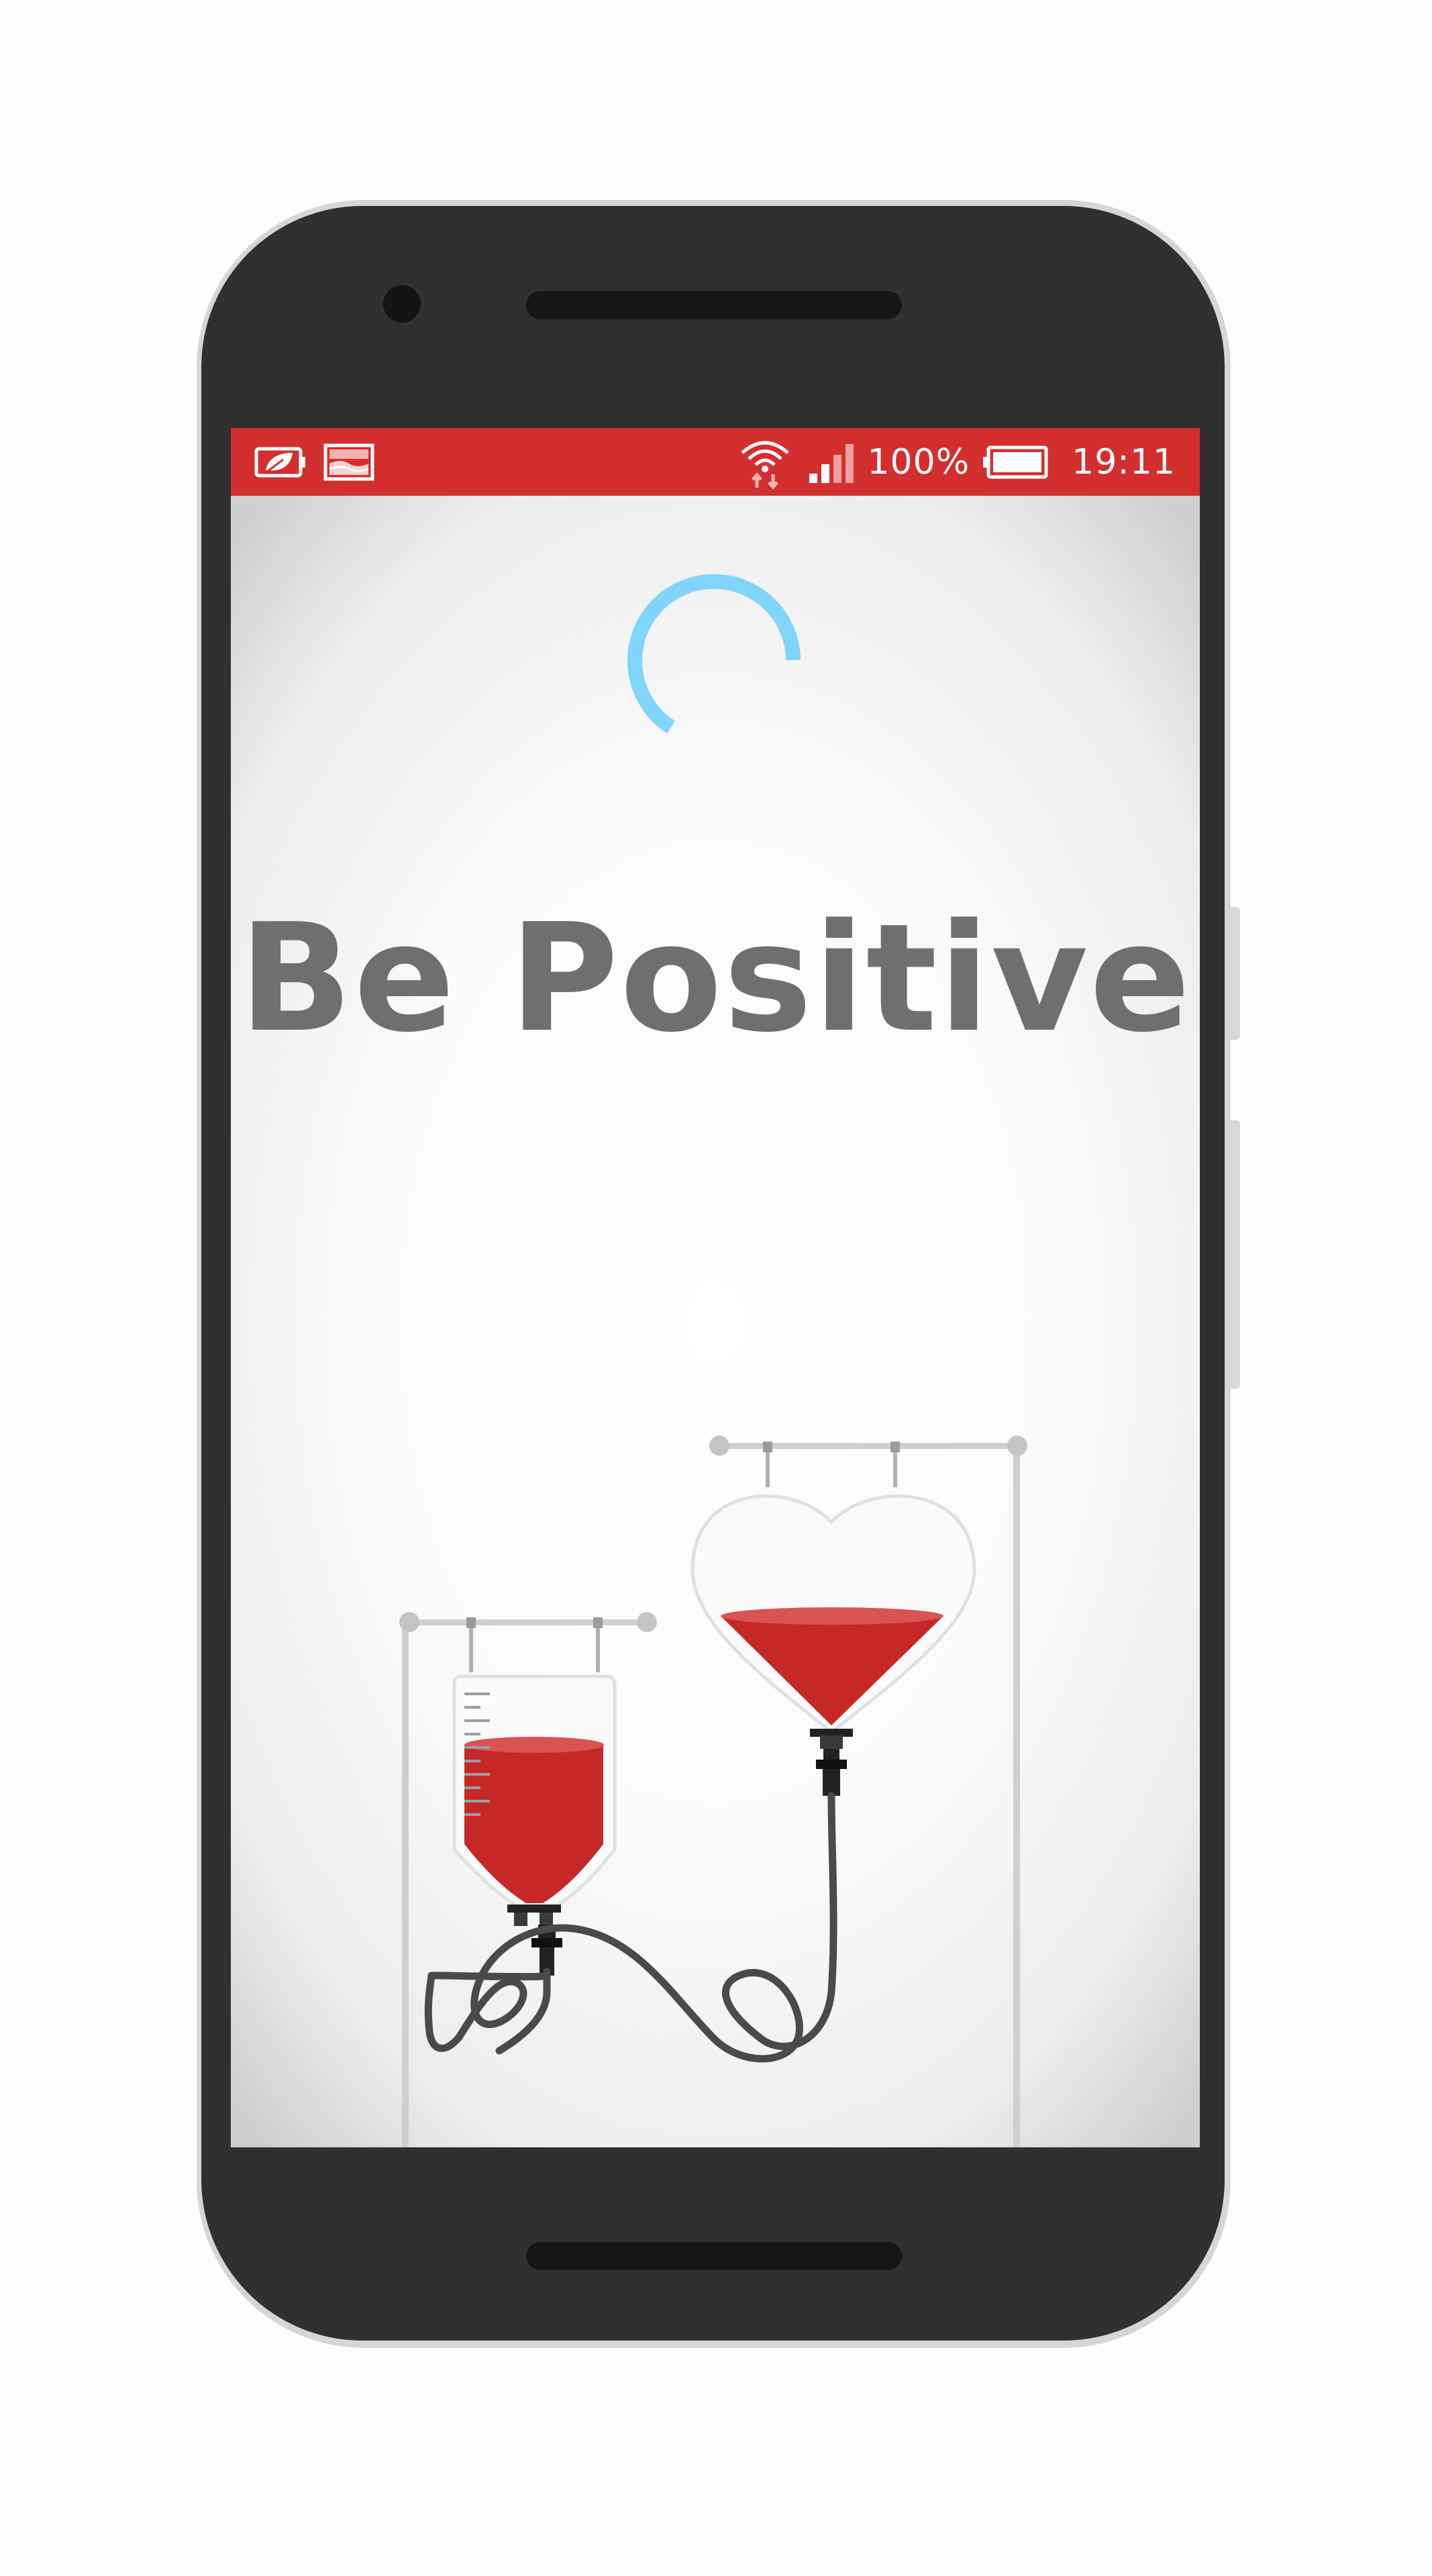  Describe the element at coordinates (1015, 461) in the screenshot. I see `battery-icon` at that location.